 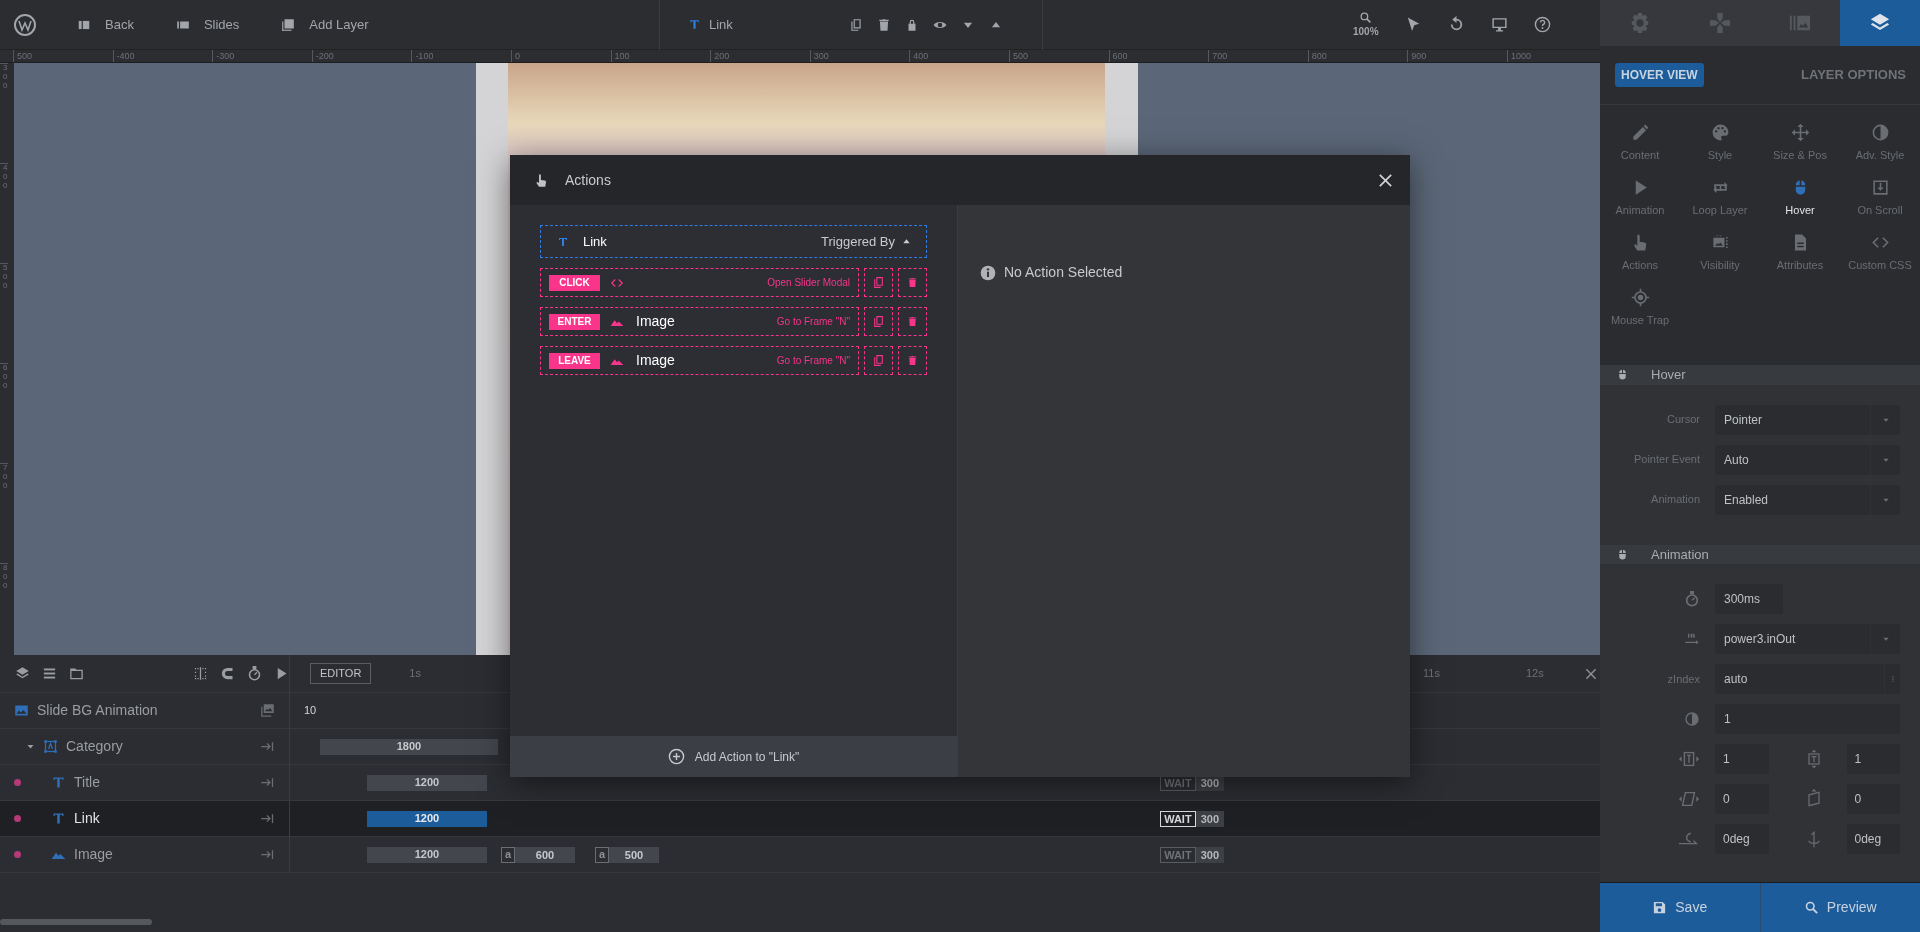 I want to click on field-label: Pointer Event, so click(x=1666, y=460).